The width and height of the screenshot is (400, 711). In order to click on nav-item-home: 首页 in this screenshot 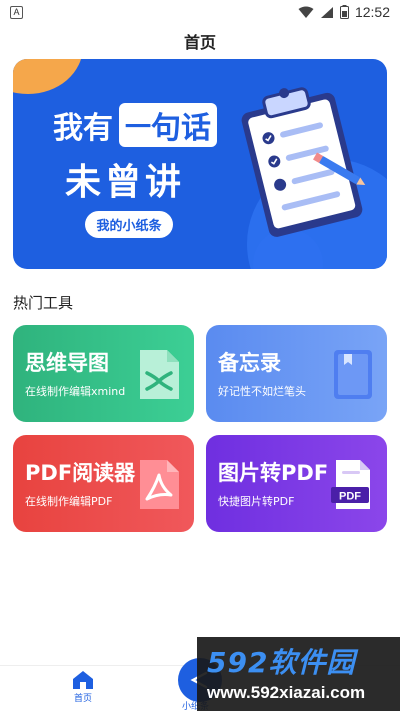, I will do `click(83, 687)`.